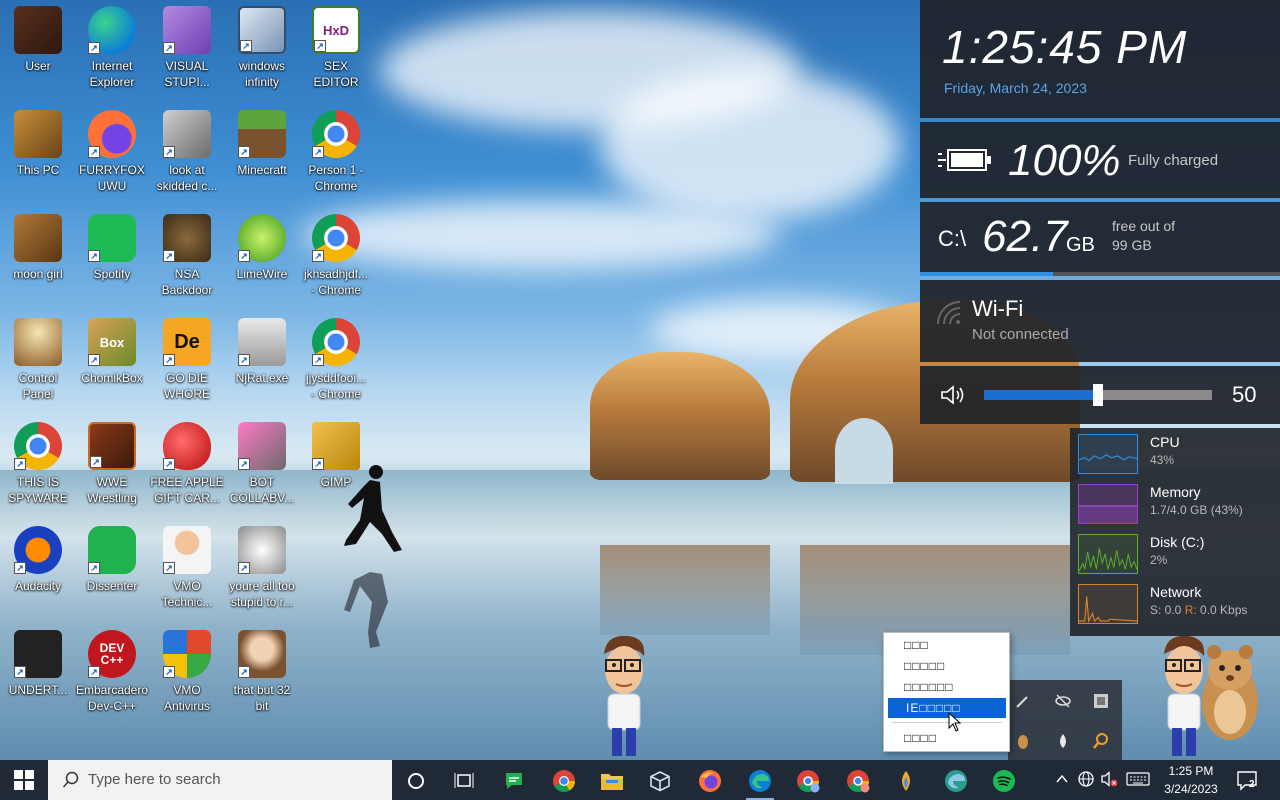 This screenshot has width=1280, height=800. I want to click on menu-item: □□□□□□, so click(947, 687).